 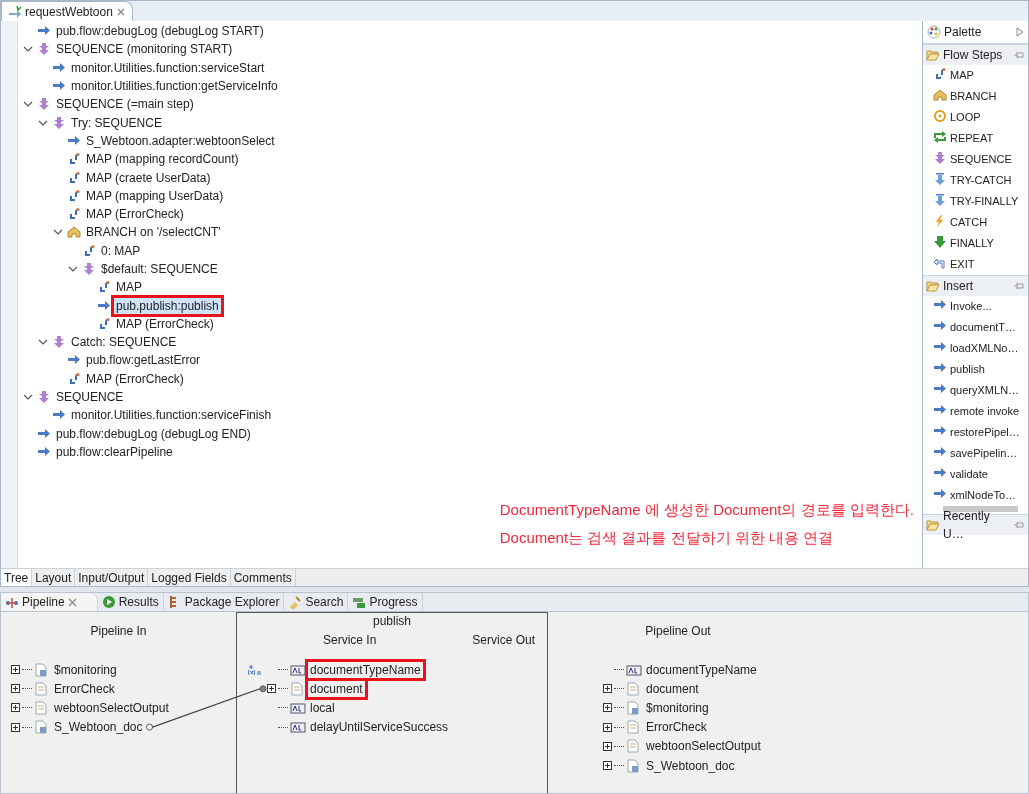 I want to click on tree-item: SEQUENCE (=main step), so click(x=125, y=104).